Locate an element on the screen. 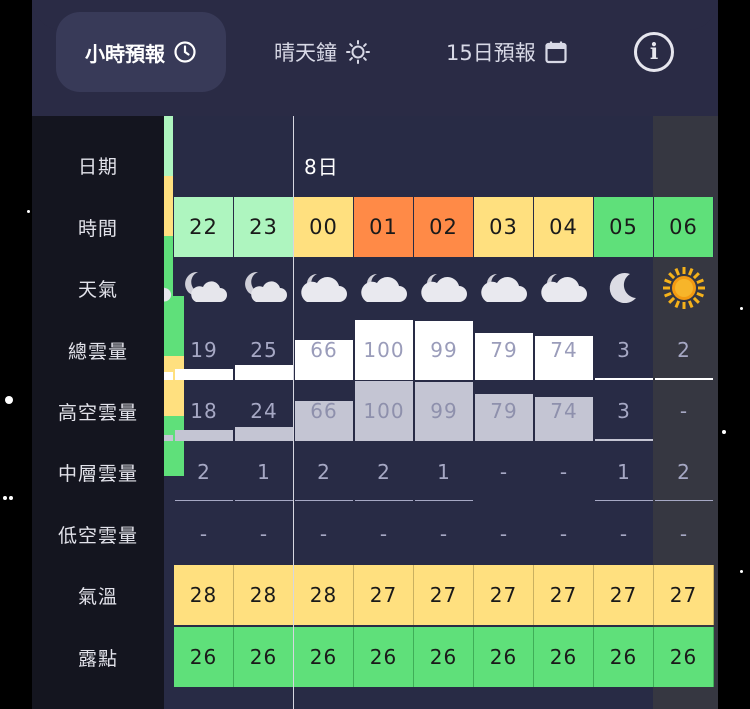 The image size is (750, 709). tab-hourly-forecast: 小時預報 is located at coordinates (141, 52).